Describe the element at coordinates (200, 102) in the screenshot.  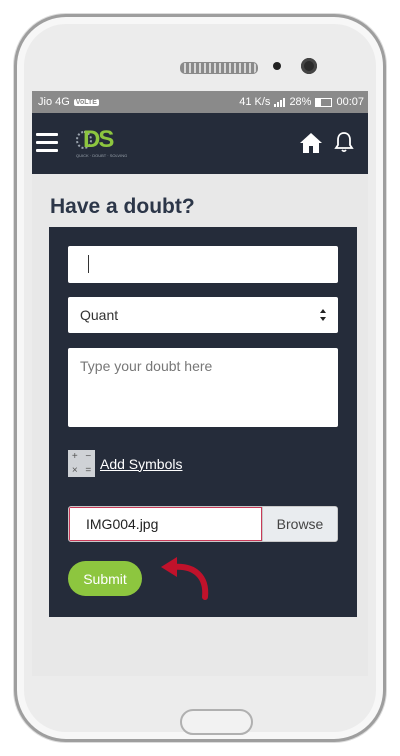
I see `status-bar: Jio 4G VoLTE 41 K/s 28% 00:07` at that location.